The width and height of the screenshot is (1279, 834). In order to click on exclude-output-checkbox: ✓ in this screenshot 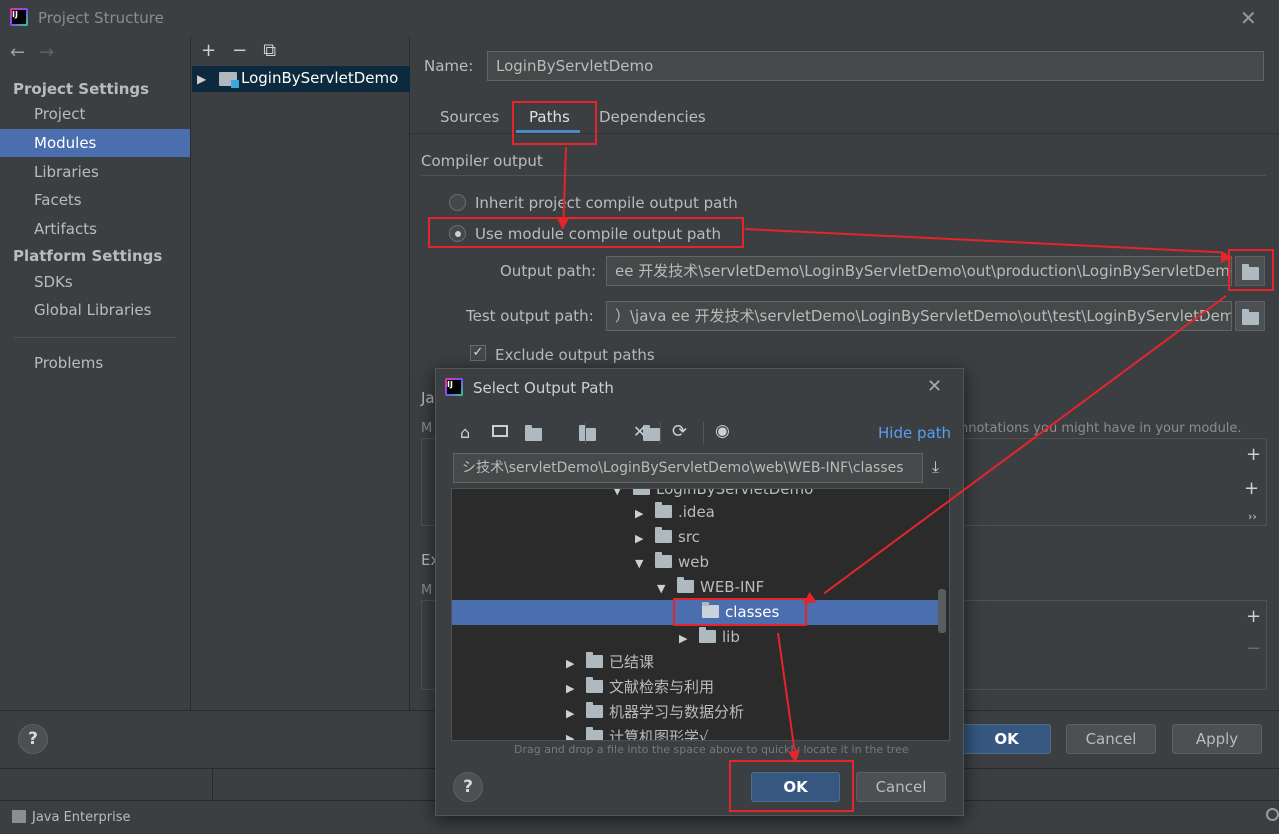, I will do `click(478, 353)`.